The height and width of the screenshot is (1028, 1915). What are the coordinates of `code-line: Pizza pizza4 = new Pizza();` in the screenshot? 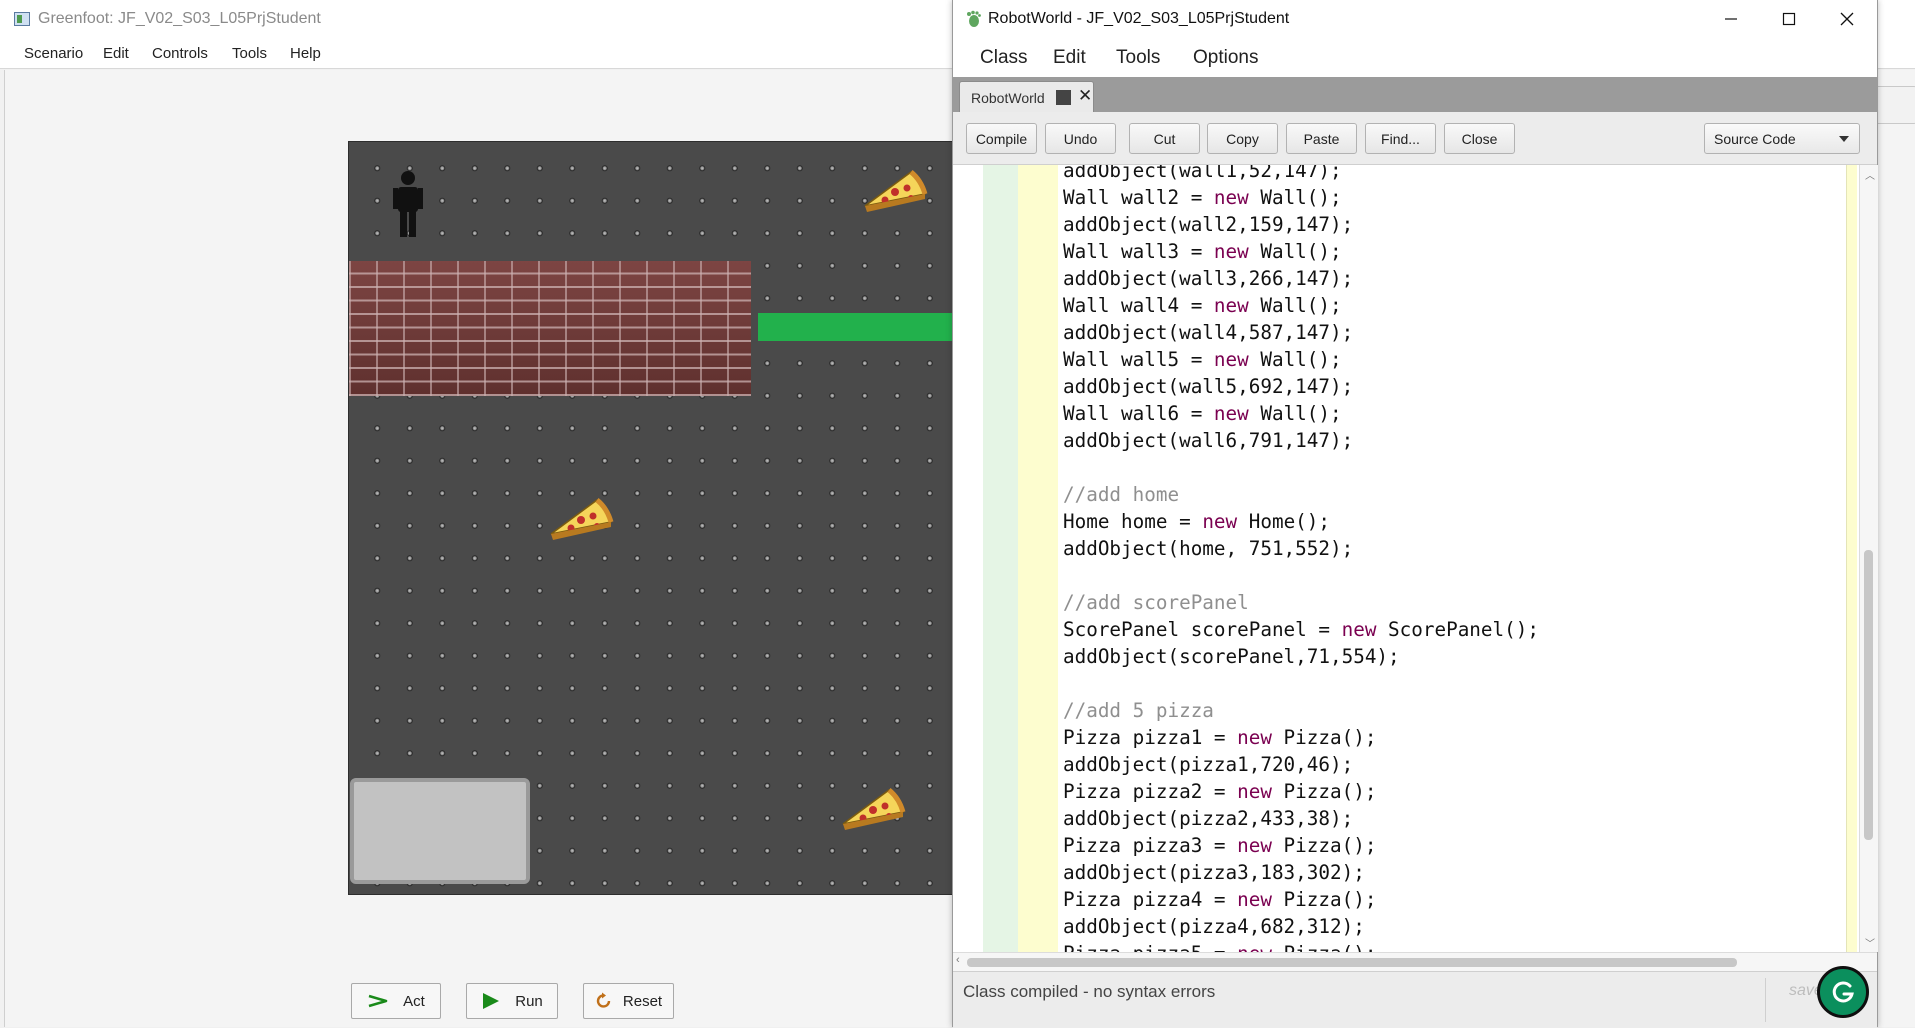 It's located at (1301, 899).